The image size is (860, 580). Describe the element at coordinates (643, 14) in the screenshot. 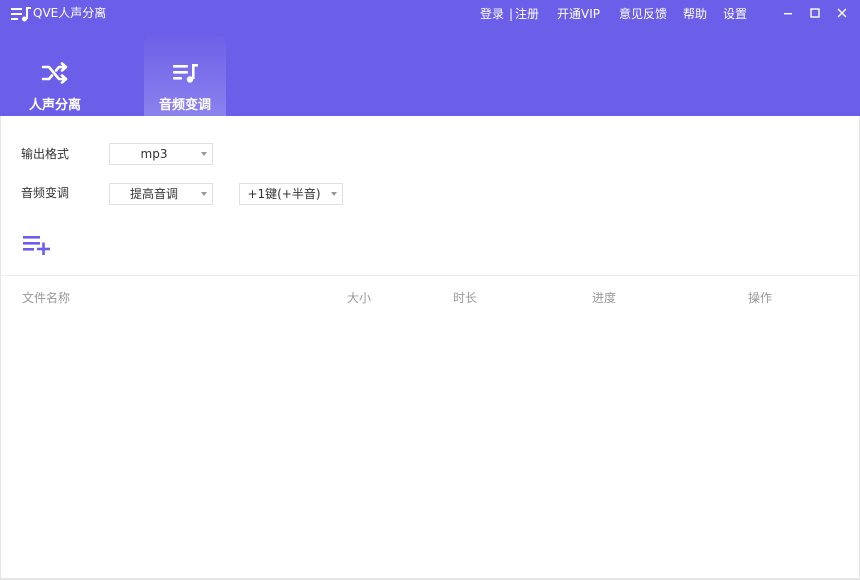

I see `feedback-link: 意见反馈` at that location.